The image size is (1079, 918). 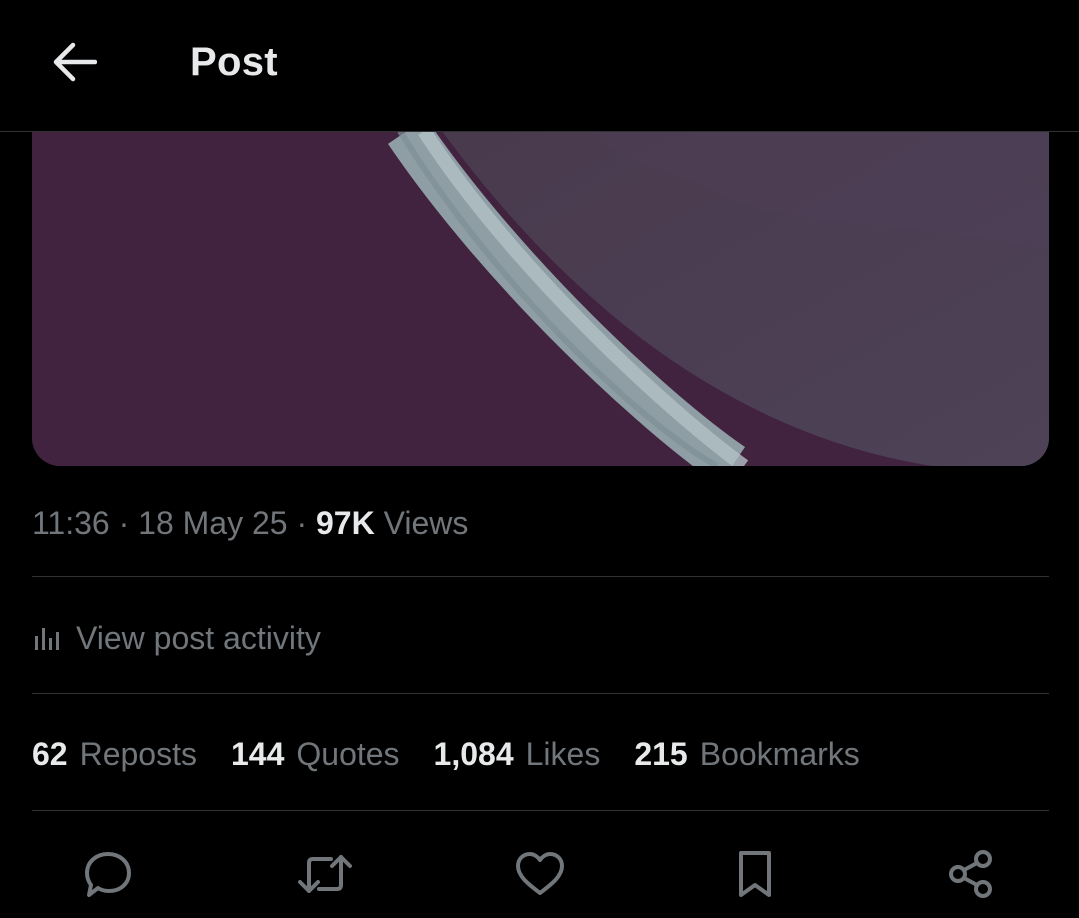 What do you see at coordinates (563, 753) in the screenshot?
I see `stat-label: Likes` at bounding box center [563, 753].